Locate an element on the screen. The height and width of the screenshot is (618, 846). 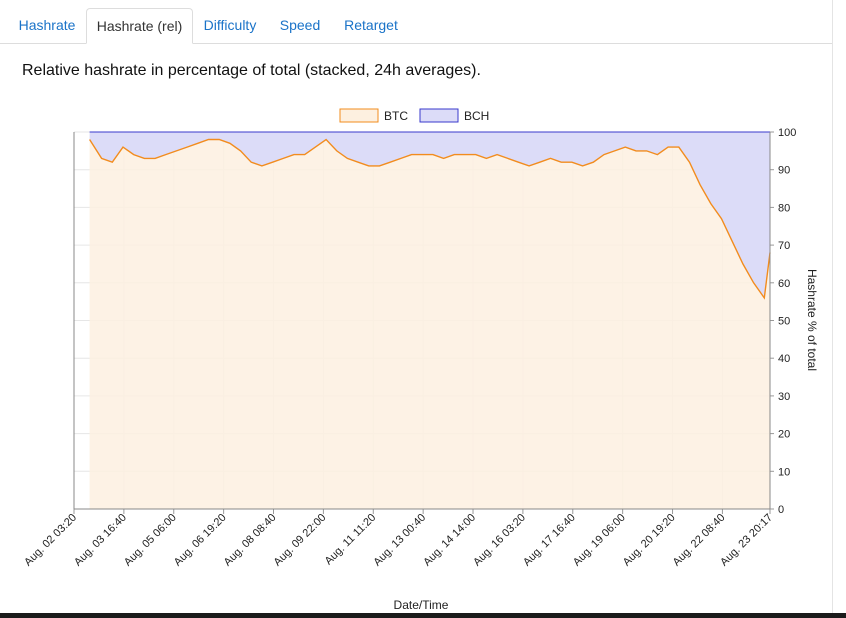
x-tick-label: Aug. 03 16:40 is located at coordinates (100, 540).